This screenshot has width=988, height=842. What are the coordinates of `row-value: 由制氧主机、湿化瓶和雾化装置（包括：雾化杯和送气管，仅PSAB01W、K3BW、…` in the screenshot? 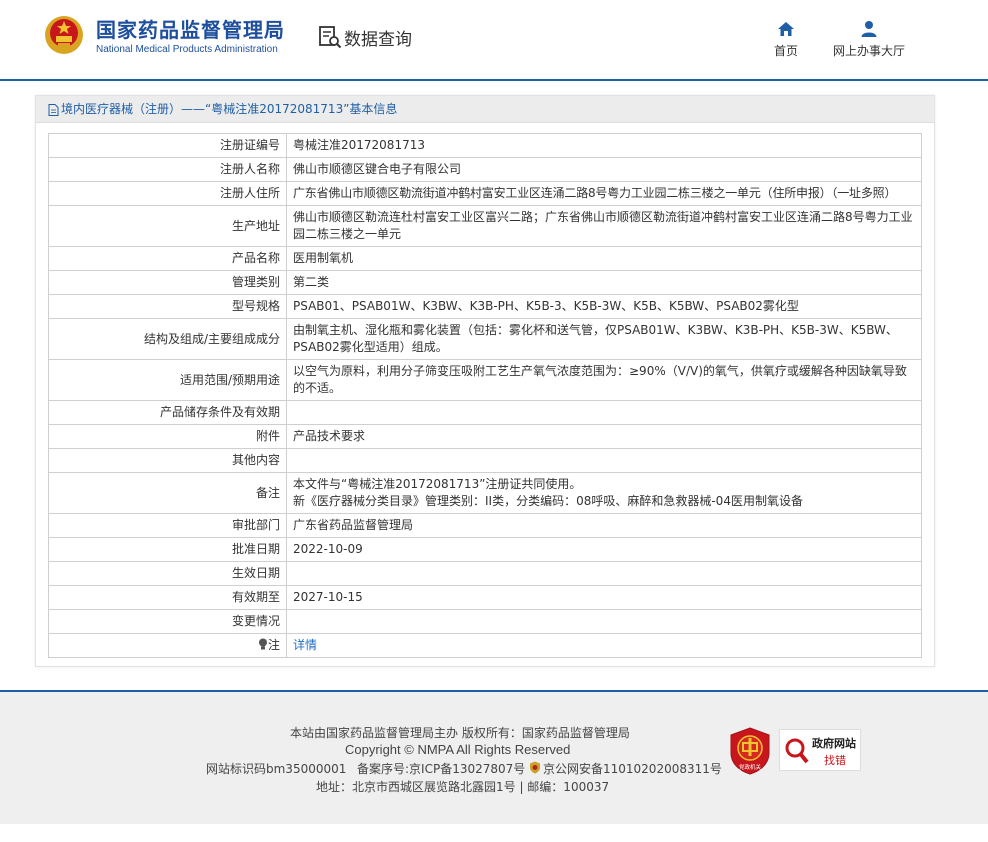 It's located at (604, 339).